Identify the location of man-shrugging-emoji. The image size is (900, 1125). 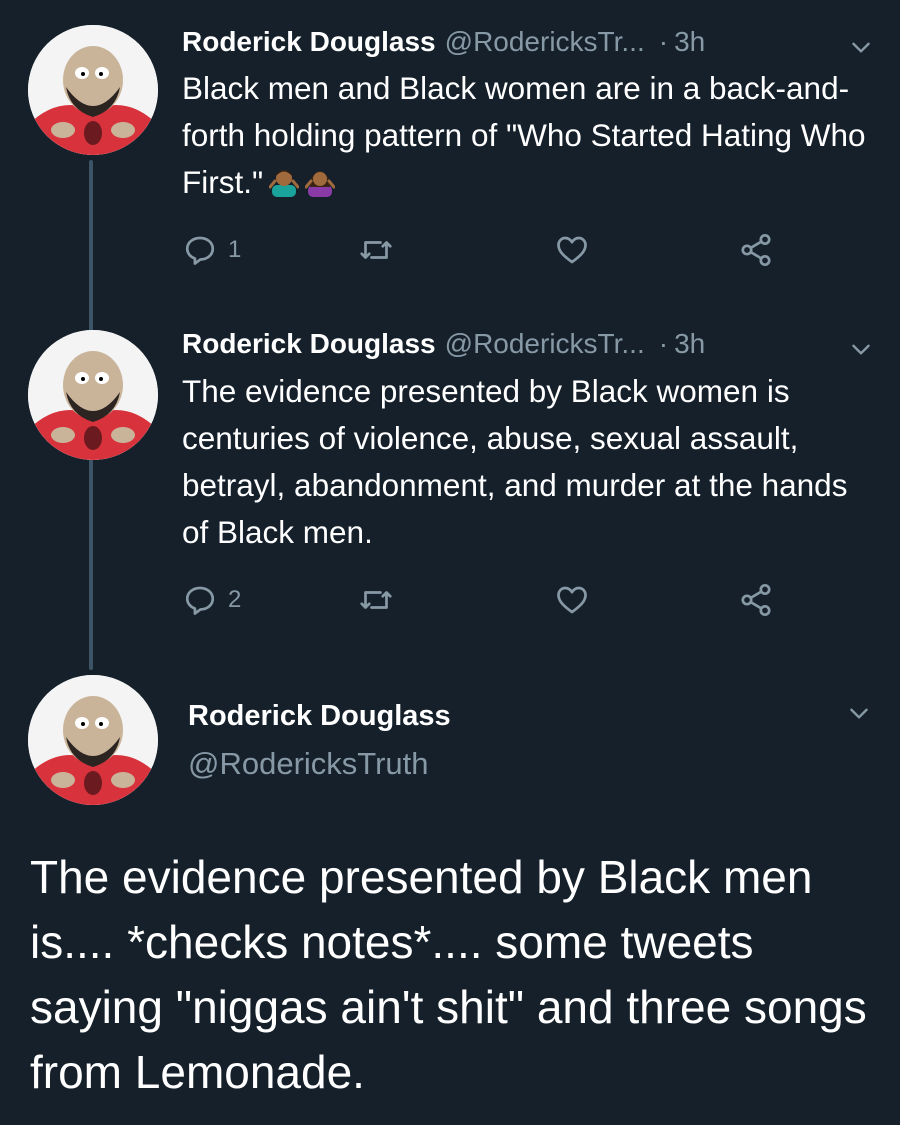
(284, 183).